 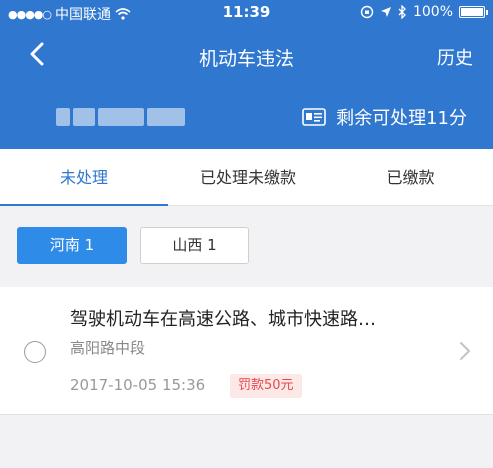 I want to click on tab-label: 已处理未缴款, so click(x=247, y=177).